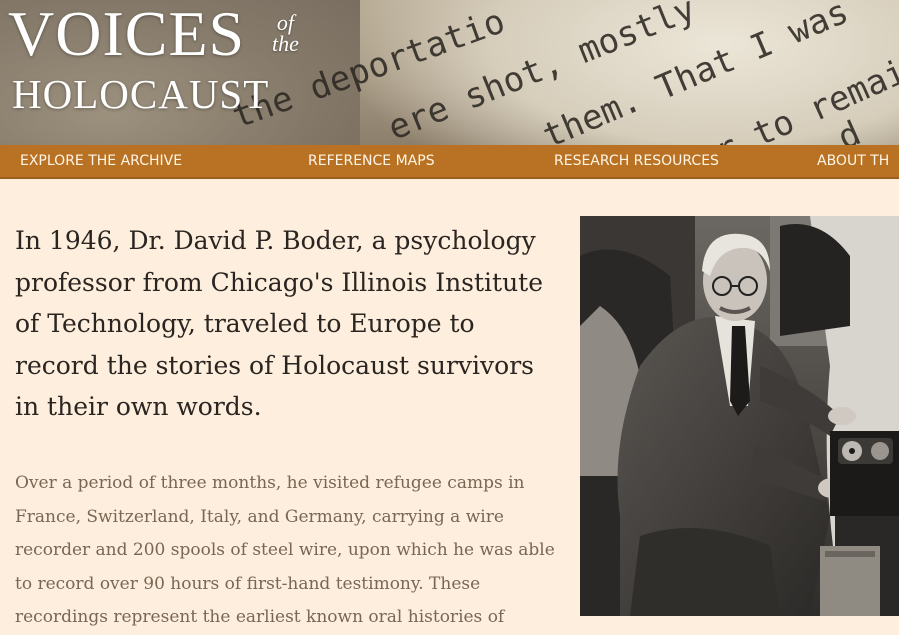 Image resolution: width=899 pixels, height=635 pixels. I want to click on logo-of-the: of the, so click(285, 34).